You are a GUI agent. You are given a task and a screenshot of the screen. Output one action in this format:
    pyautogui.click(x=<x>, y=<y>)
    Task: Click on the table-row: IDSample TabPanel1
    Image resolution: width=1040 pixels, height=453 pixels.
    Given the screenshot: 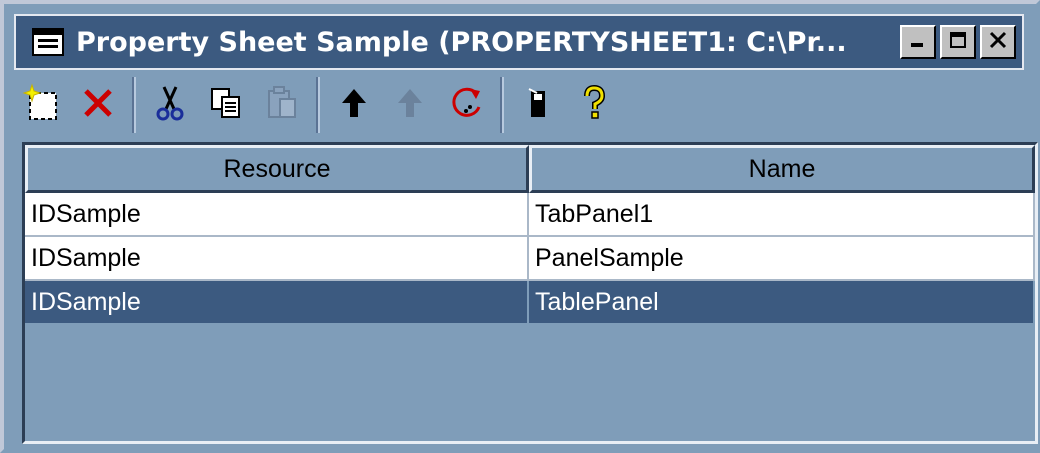 What is the action you would take?
    pyautogui.click(x=530, y=215)
    